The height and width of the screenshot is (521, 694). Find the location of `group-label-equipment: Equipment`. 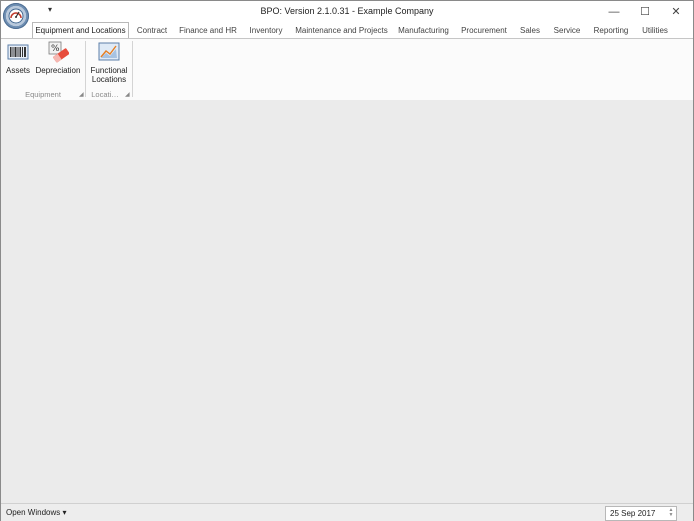

group-label-equipment: Equipment is located at coordinates (43, 94).